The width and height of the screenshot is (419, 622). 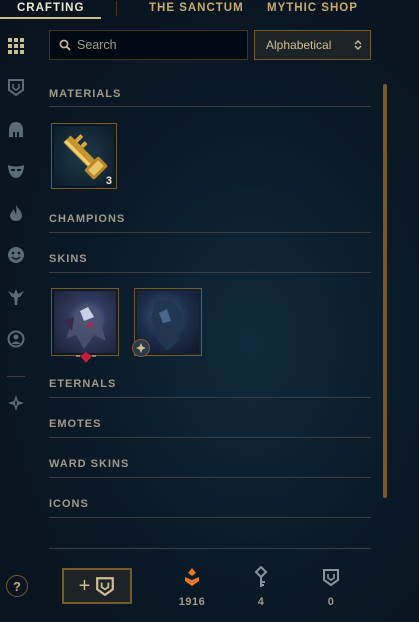 I want to click on tab-divider, so click(x=116, y=8).